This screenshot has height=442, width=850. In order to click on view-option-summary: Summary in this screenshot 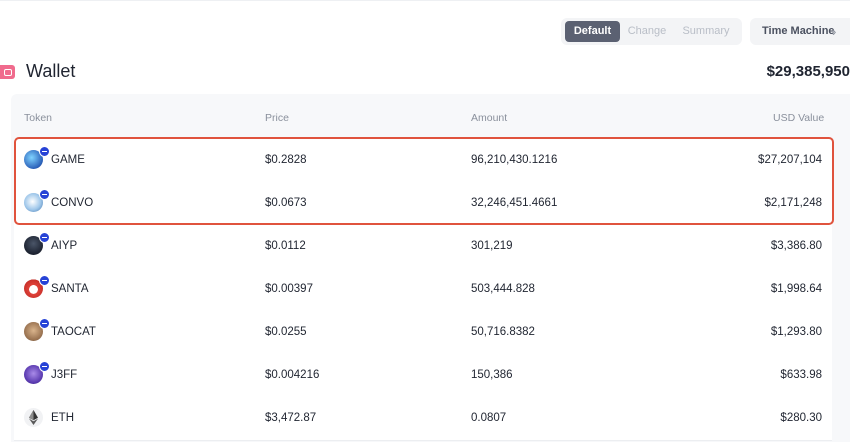, I will do `click(706, 31)`.